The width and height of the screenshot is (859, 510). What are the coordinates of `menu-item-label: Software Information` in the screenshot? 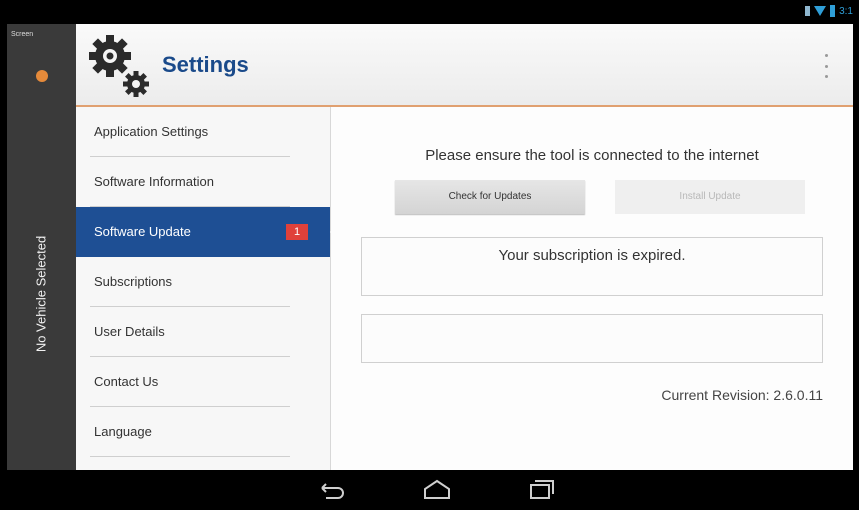 It's located at (154, 181).